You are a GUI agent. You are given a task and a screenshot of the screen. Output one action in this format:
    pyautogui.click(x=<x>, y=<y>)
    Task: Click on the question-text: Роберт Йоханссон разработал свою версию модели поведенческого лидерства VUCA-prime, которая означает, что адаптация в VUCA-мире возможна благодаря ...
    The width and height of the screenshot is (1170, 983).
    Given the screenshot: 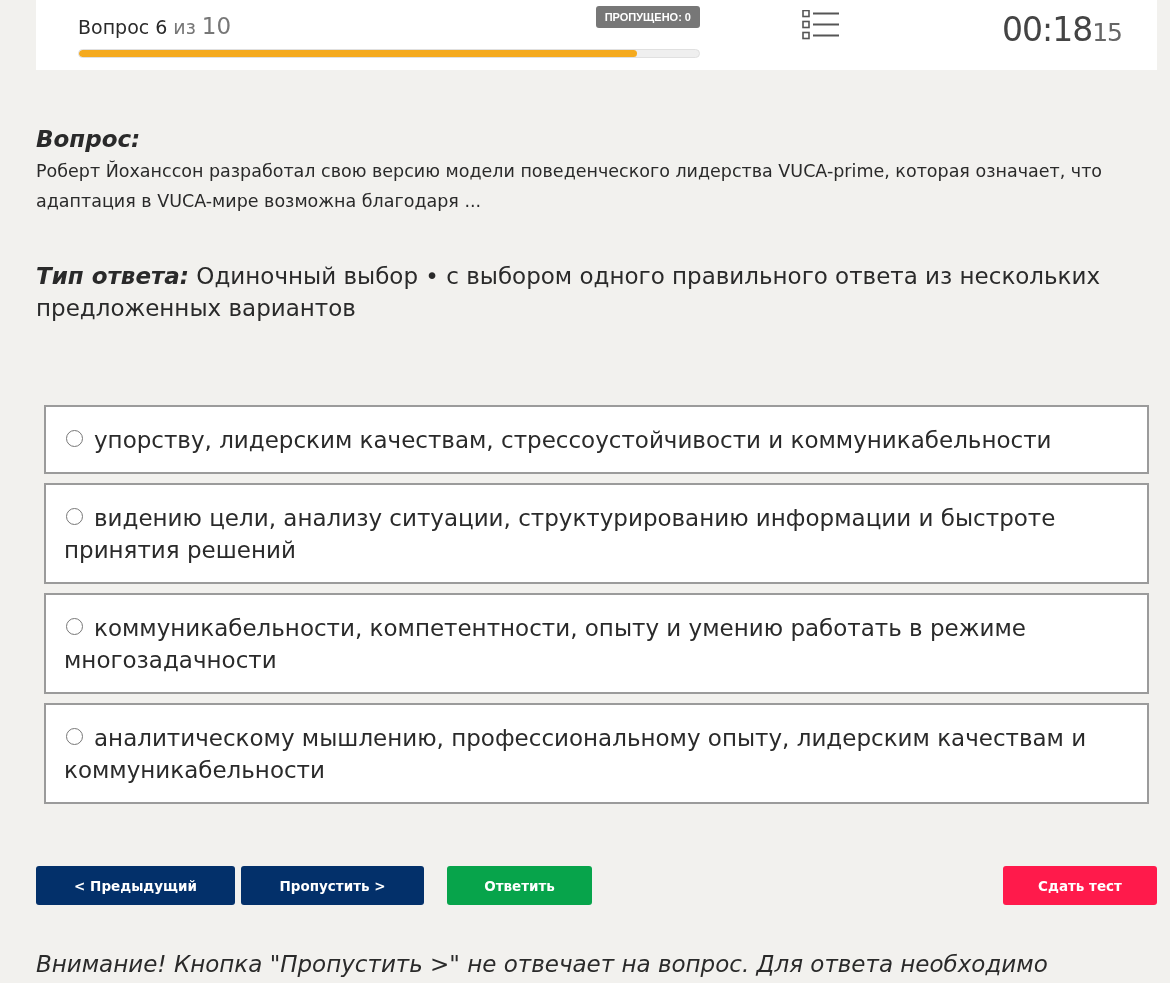 What is the action you would take?
    pyautogui.click(x=570, y=186)
    